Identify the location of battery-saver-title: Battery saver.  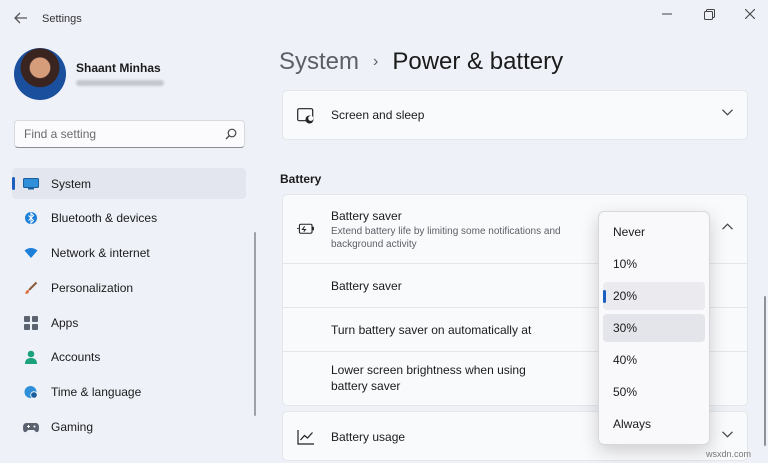
(366, 216).